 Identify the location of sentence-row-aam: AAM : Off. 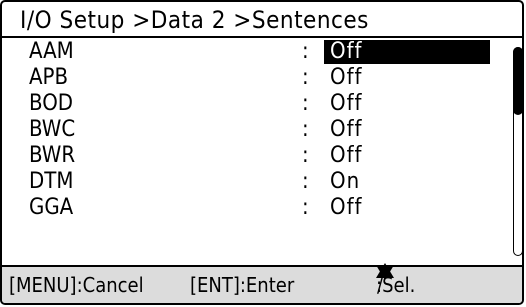
(262, 52).